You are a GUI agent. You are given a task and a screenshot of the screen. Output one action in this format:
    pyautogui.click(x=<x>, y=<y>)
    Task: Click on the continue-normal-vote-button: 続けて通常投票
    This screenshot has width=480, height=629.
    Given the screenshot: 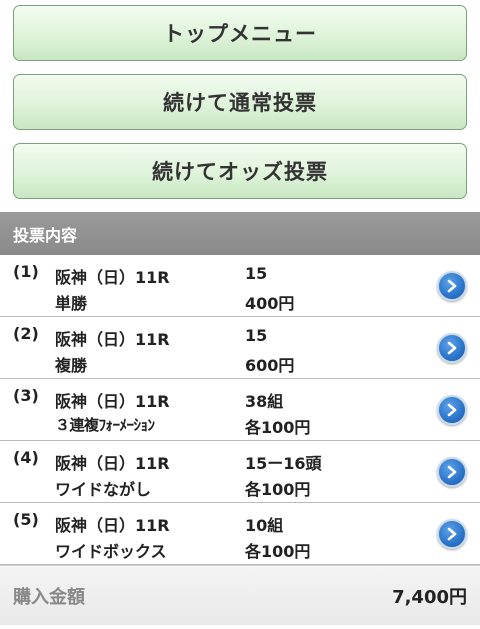 What is the action you would take?
    pyautogui.click(x=240, y=102)
    